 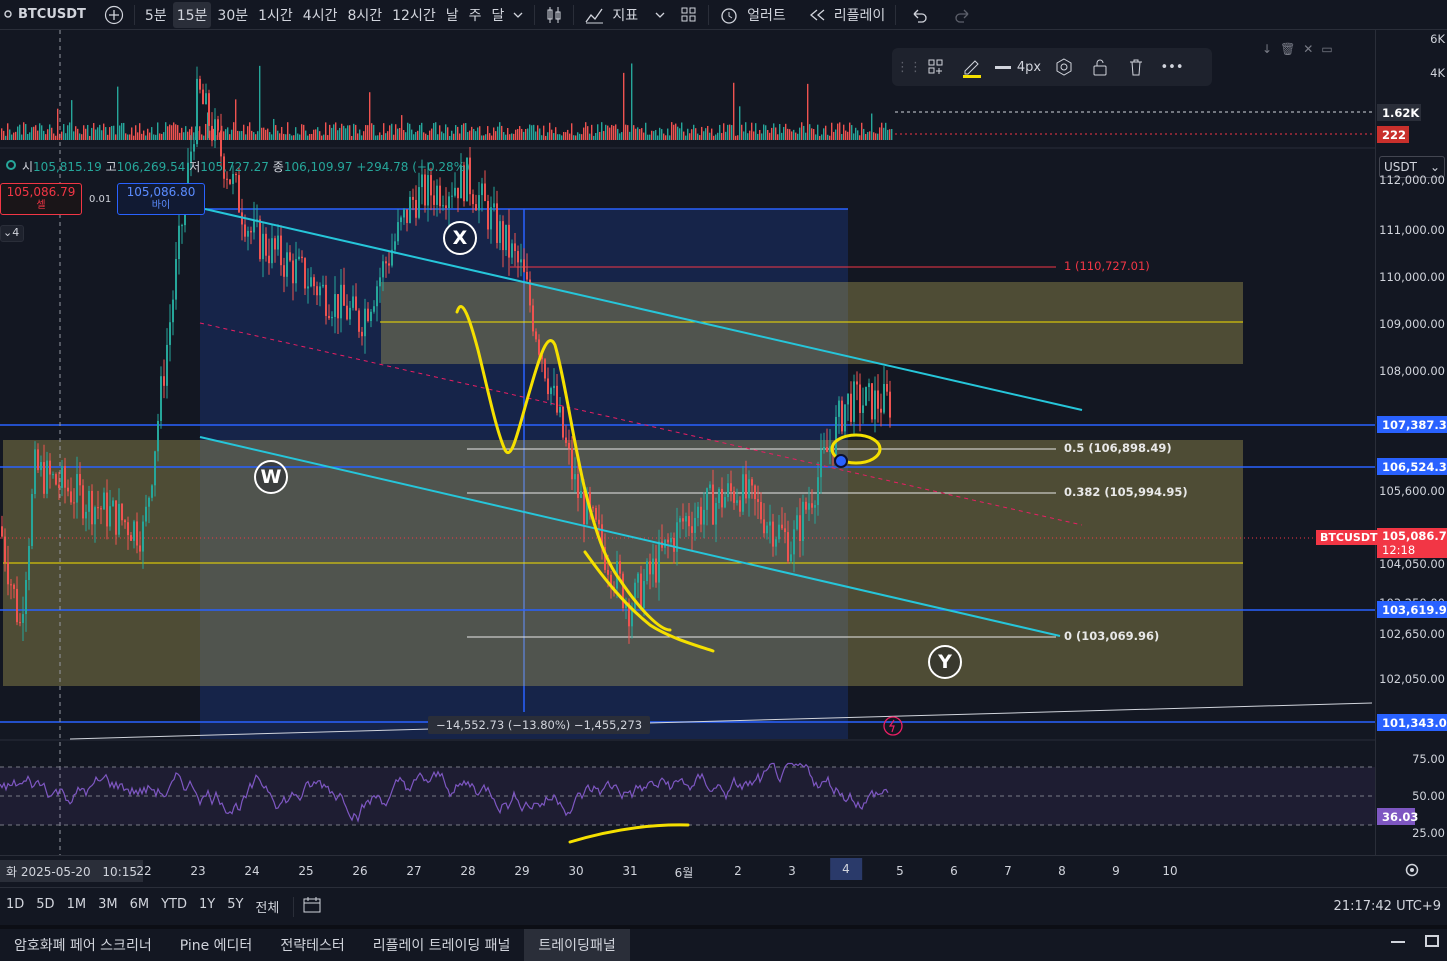 What do you see at coordinates (475, 15) in the screenshot?
I see `interval-8: 주` at bounding box center [475, 15].